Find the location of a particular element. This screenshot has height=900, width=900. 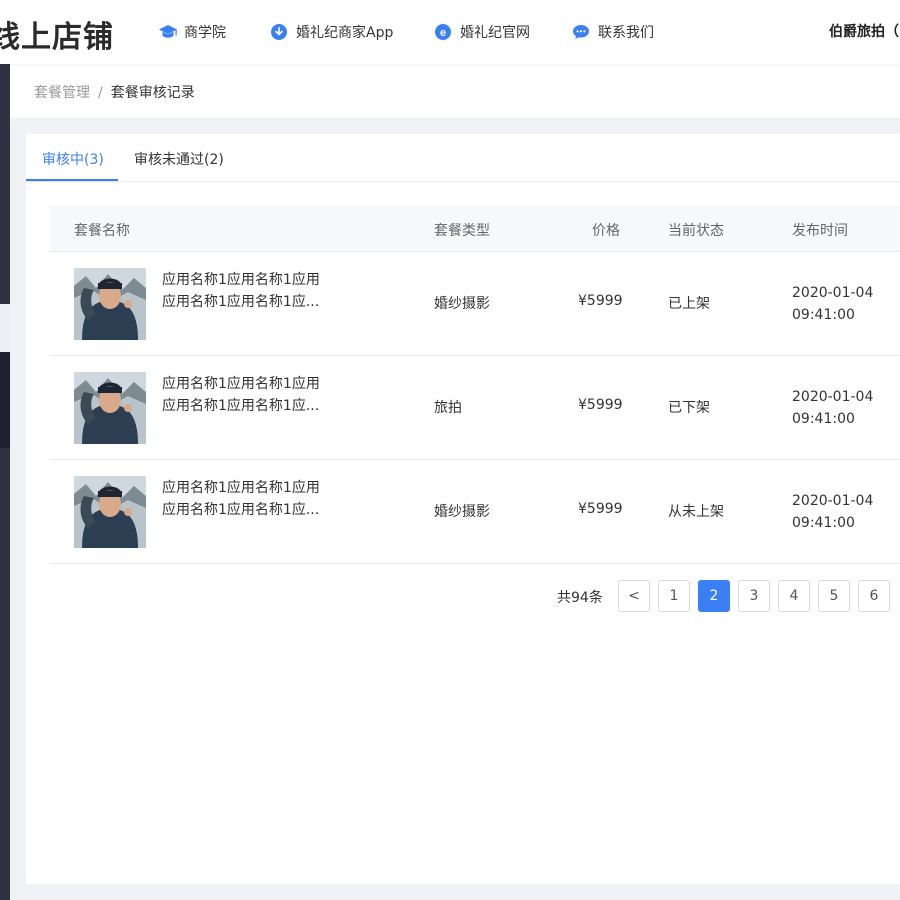

page-button: 1 is located at coordinates (674, 596).